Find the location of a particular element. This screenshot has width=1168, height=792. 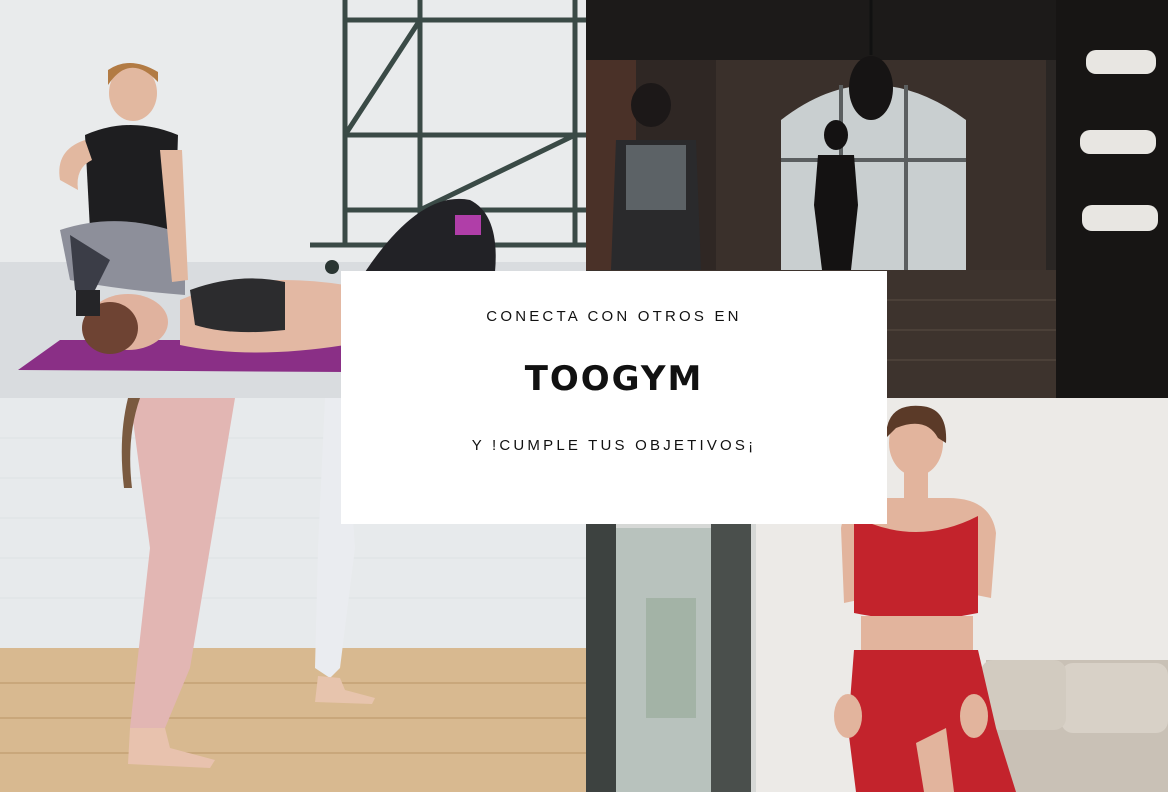

tagline-connect: CONECTA CON OTROS EN is located at coordinates (614, 316).